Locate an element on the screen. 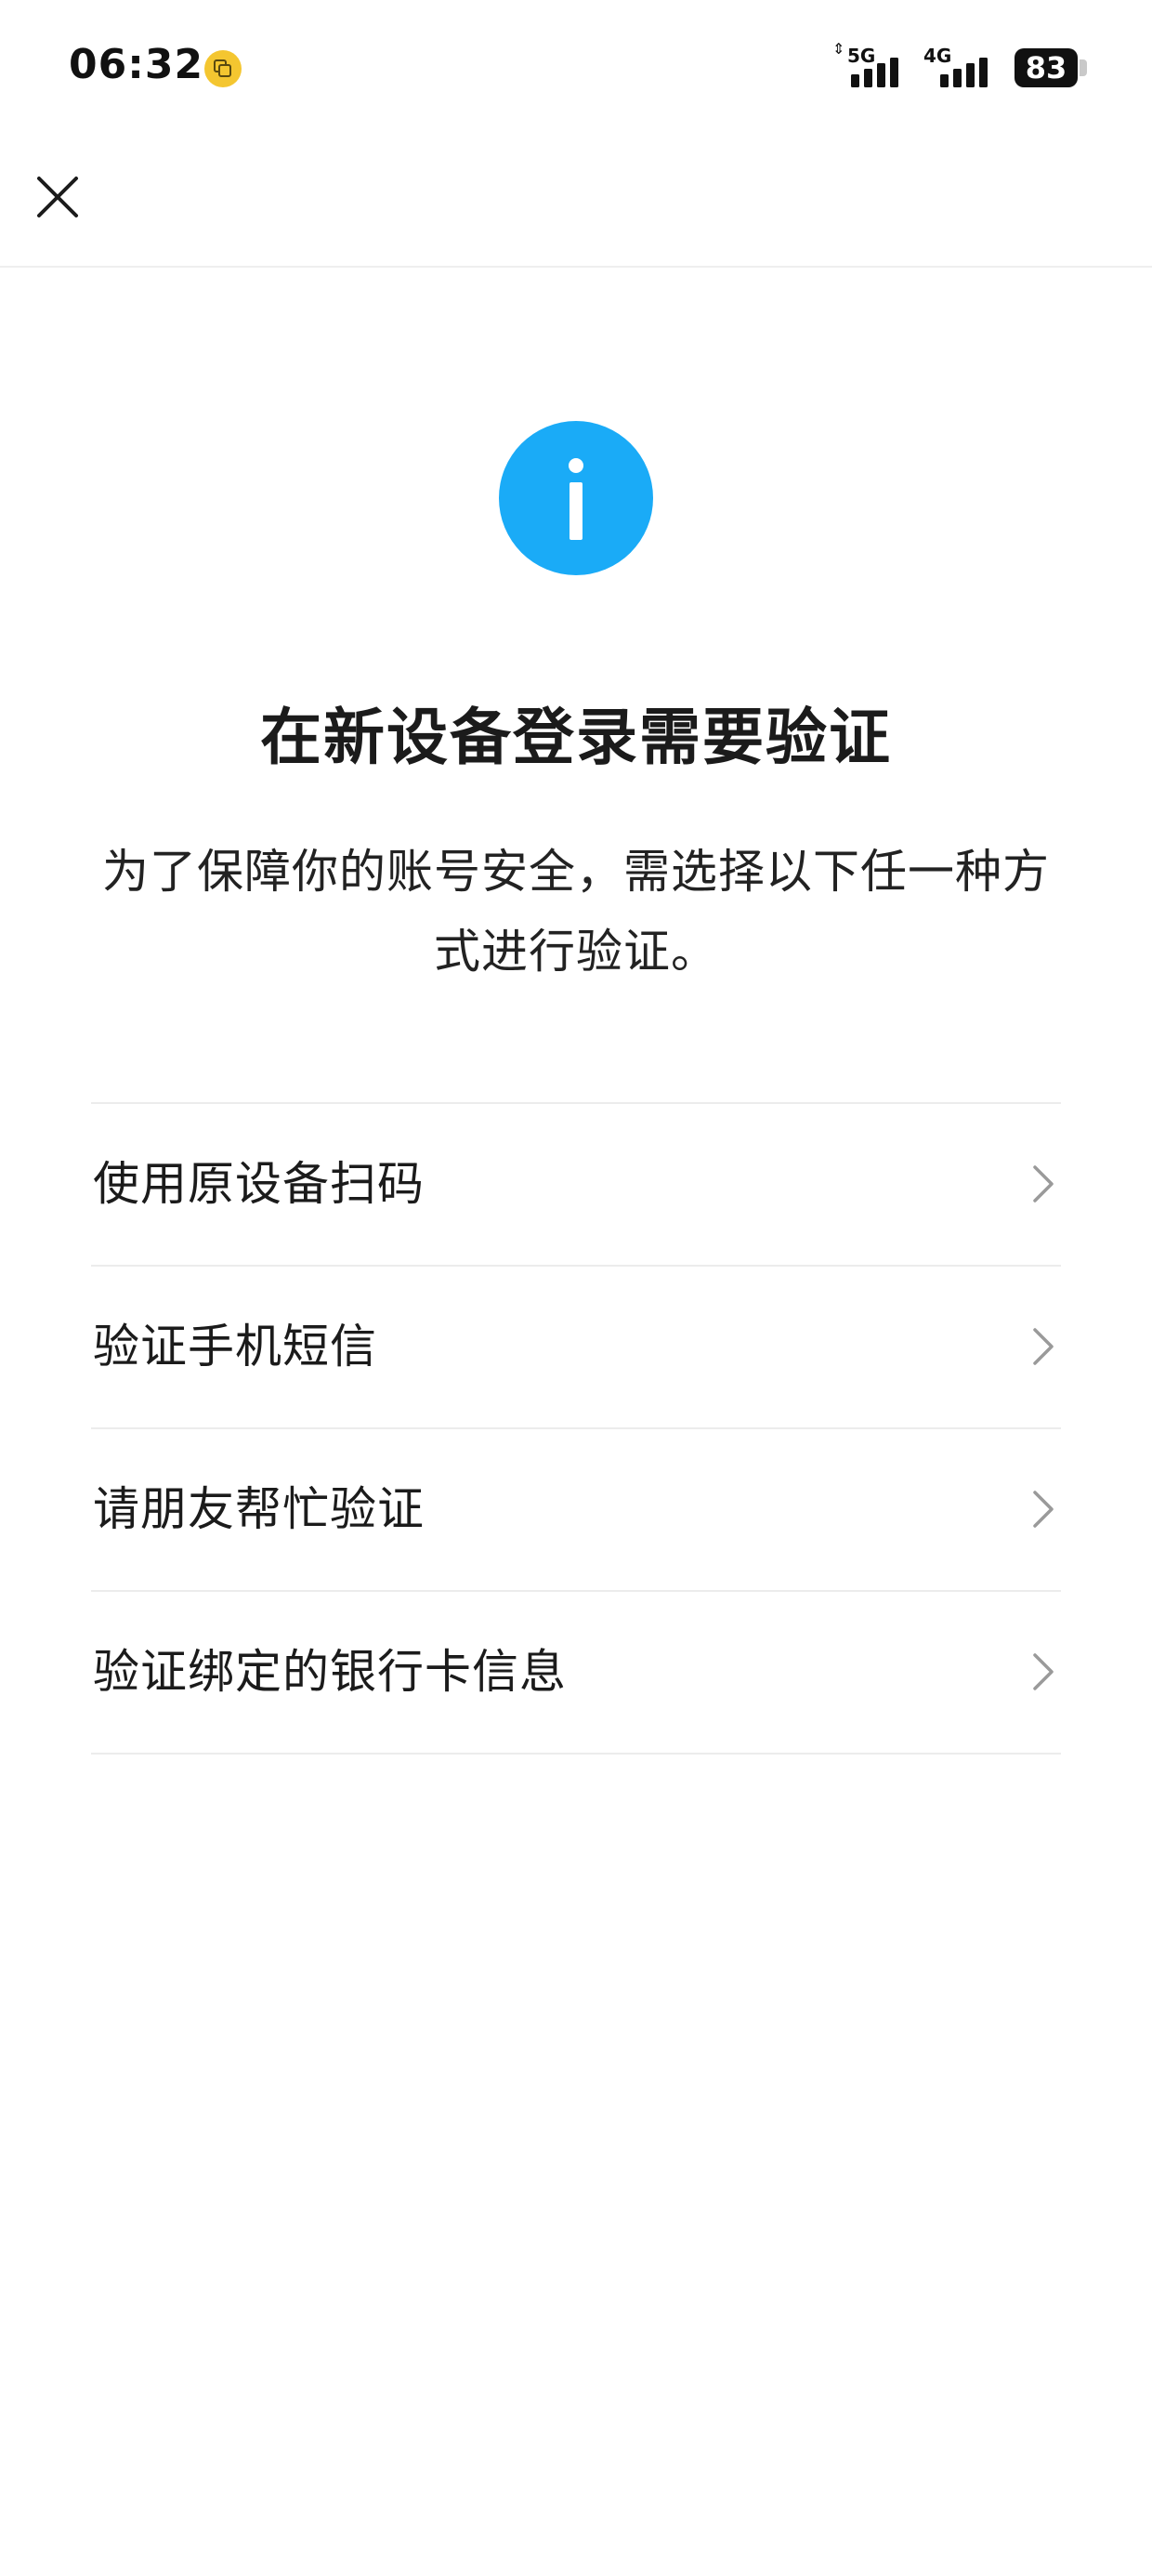 This screenshot has height=2576, width=1152. info-icon is located at coordinates (576, 498).